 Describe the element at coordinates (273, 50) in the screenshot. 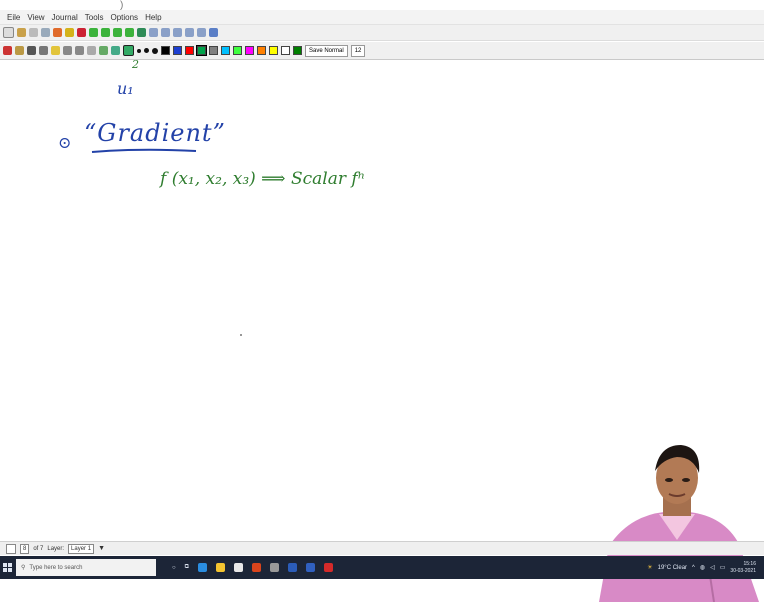

I see `color-yellow` at that location.